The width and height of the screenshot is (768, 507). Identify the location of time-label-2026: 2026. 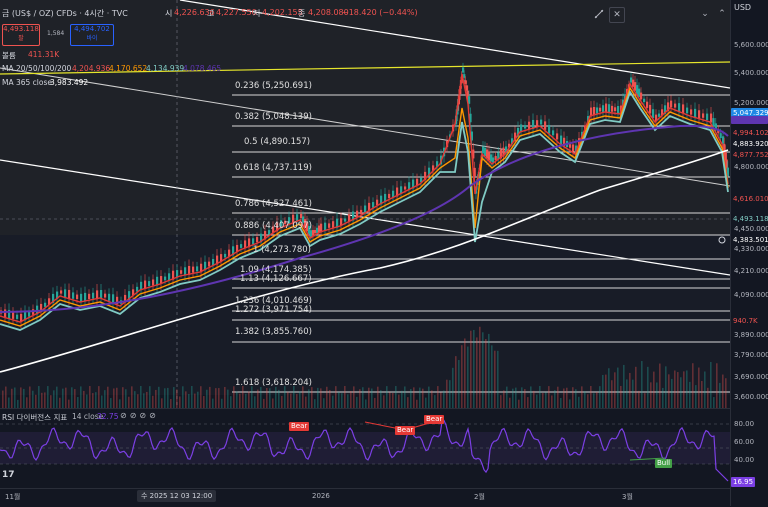
(321, 496).